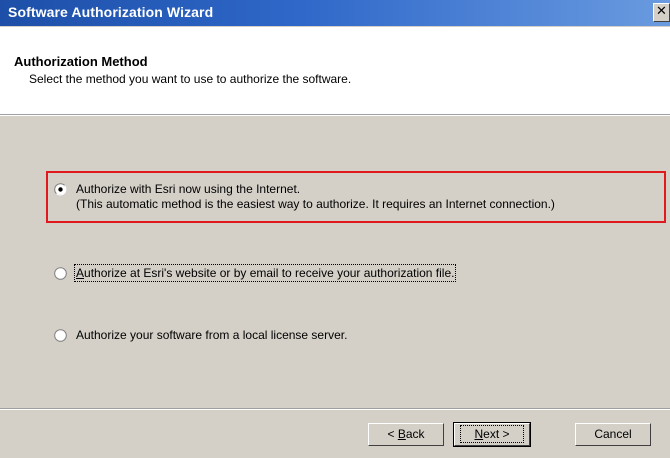  What do you see at coordinates (335, 409) in the screenshot?
I see `footer-divider-highlight` at bounding box center [335, 409].